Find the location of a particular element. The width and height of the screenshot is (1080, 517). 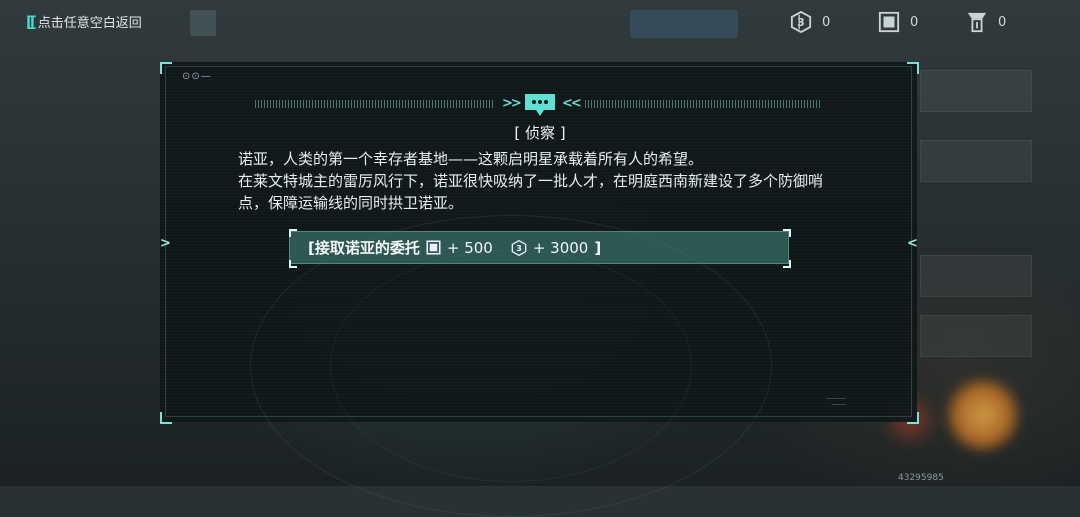

dialog-title: [ 侦察 ] is located at coordinates (540, 133).